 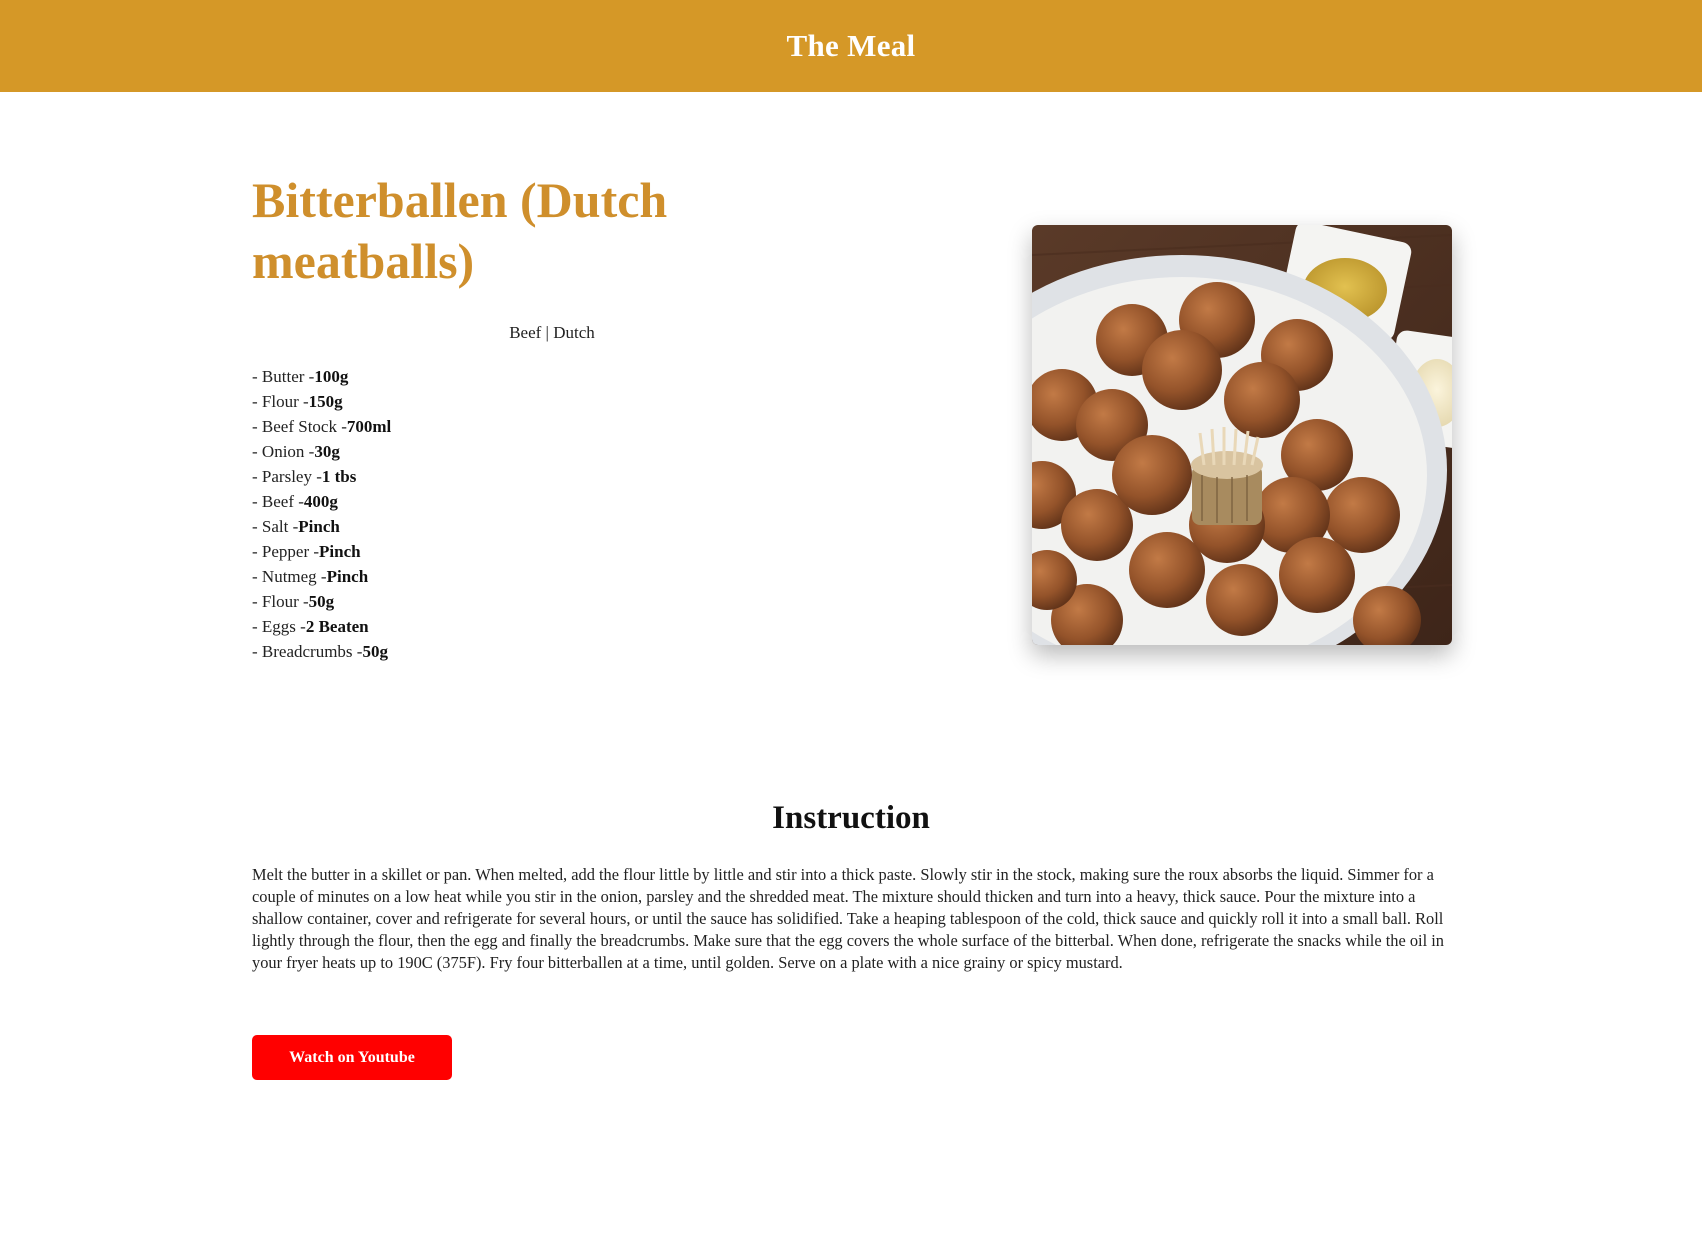 What do you see at coordinates (352, 1057) in the screenshot?
I see `watch-on-youtube-button: Watch on Youtube` at bounding box center [352, 1057].